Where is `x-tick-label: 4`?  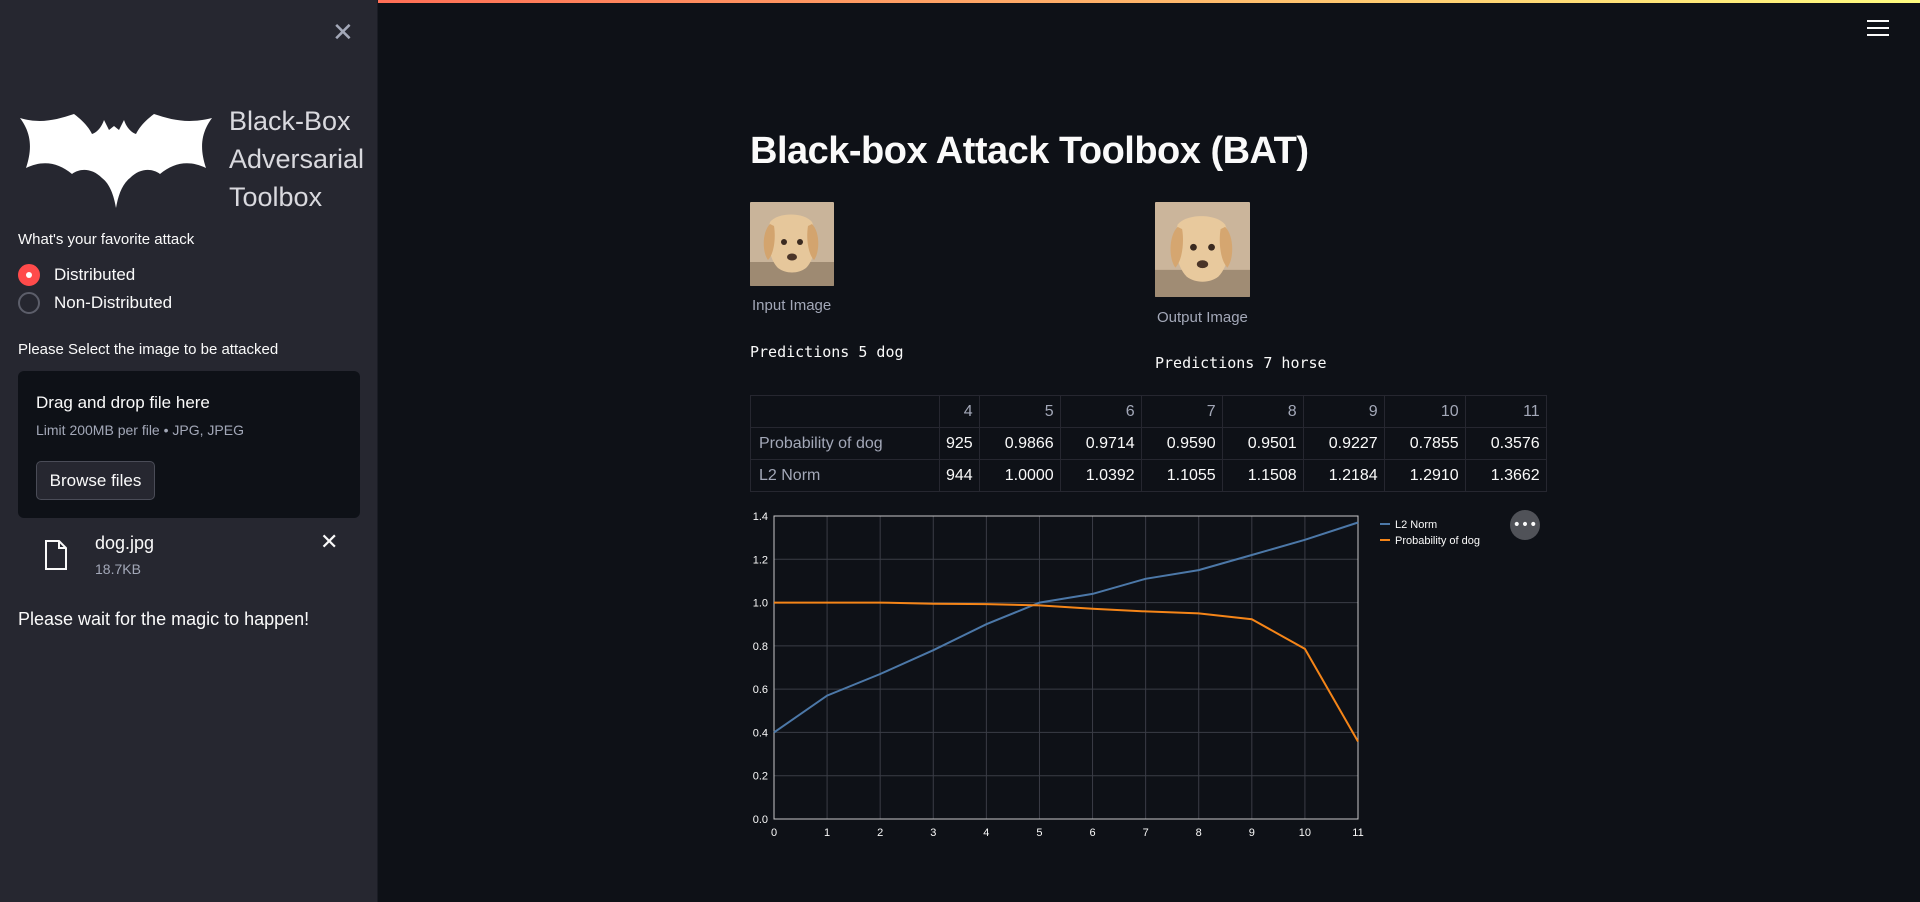
x-tick-label: 4 is located at coordinates (986, 833).